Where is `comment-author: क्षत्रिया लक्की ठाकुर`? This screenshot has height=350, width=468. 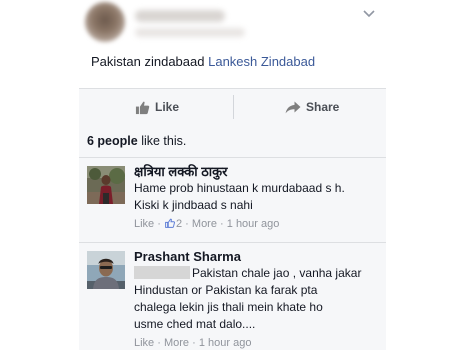 comment-author: क्षत्रिया लक्की ठाकुर is located at coordinates (258, 172).